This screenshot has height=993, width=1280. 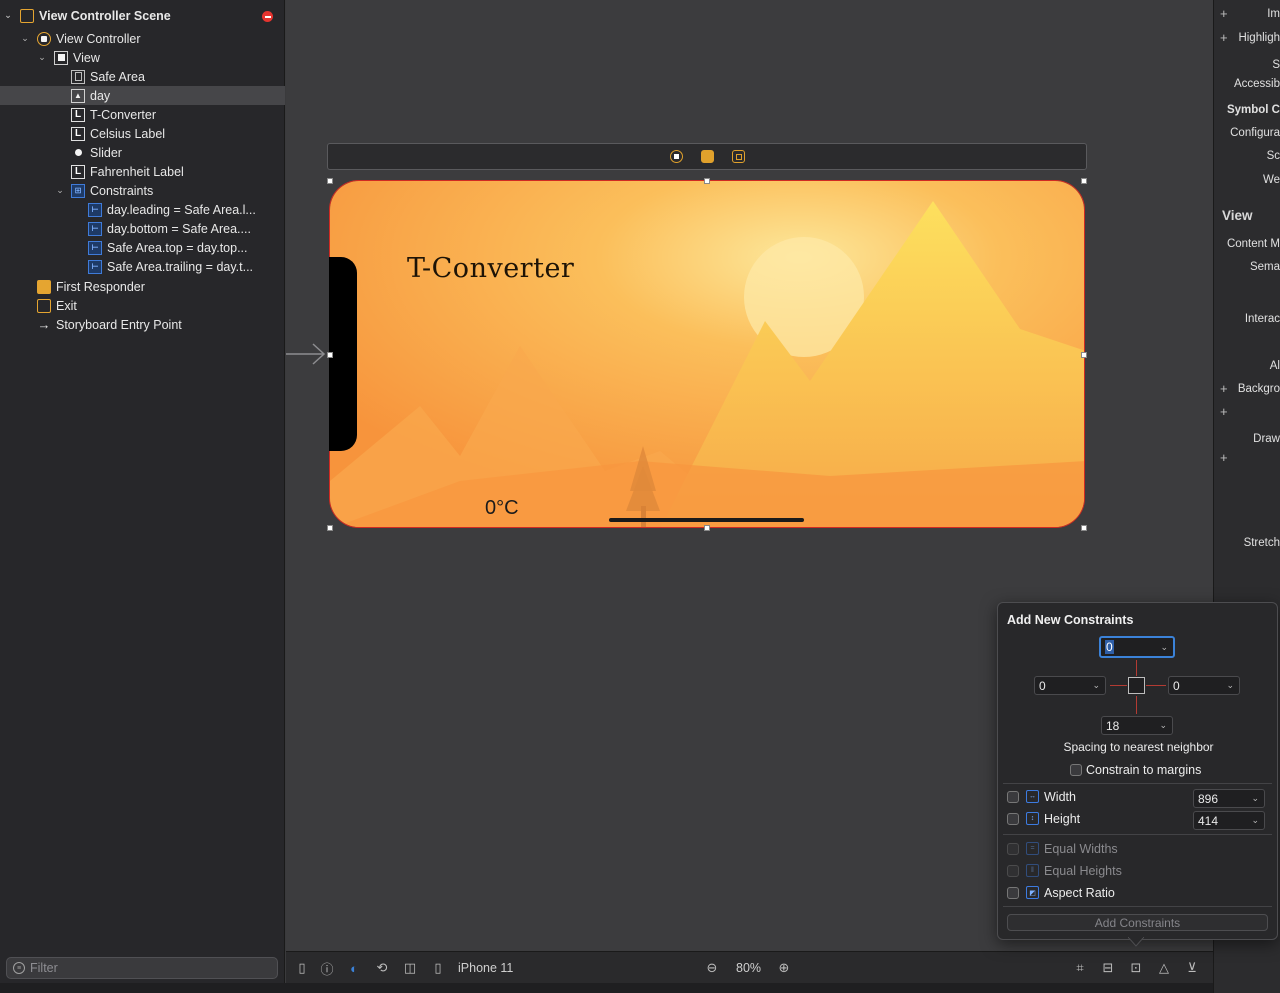 I want to click on update-frames-icon: ⌗, so click(x=1080, y=968).